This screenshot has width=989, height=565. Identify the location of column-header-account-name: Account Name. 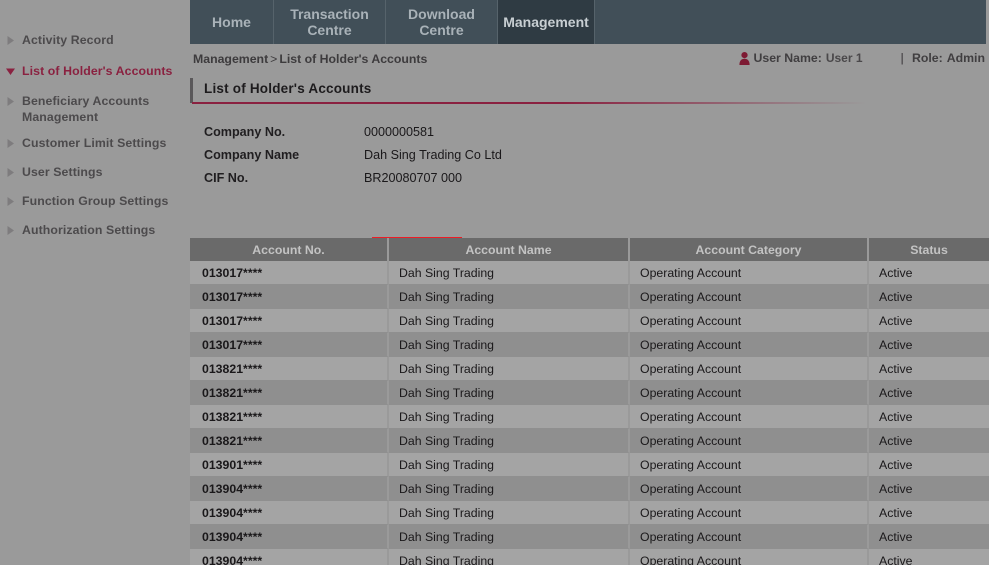
(509, 249).